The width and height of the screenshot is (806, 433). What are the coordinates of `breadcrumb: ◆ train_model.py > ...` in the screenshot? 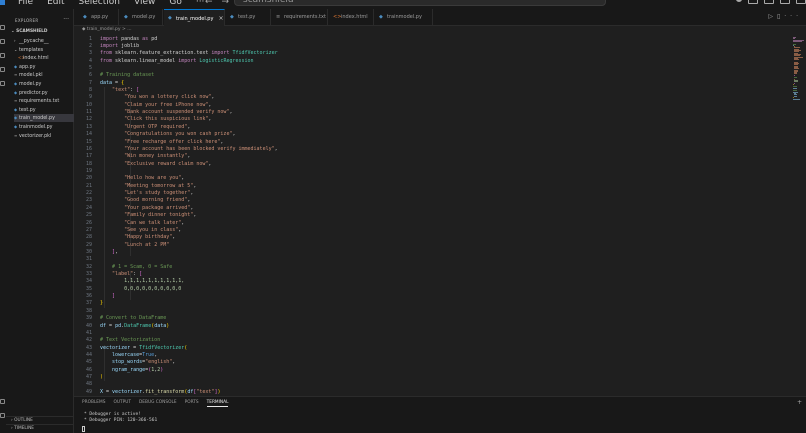 It's located at (103, 30).